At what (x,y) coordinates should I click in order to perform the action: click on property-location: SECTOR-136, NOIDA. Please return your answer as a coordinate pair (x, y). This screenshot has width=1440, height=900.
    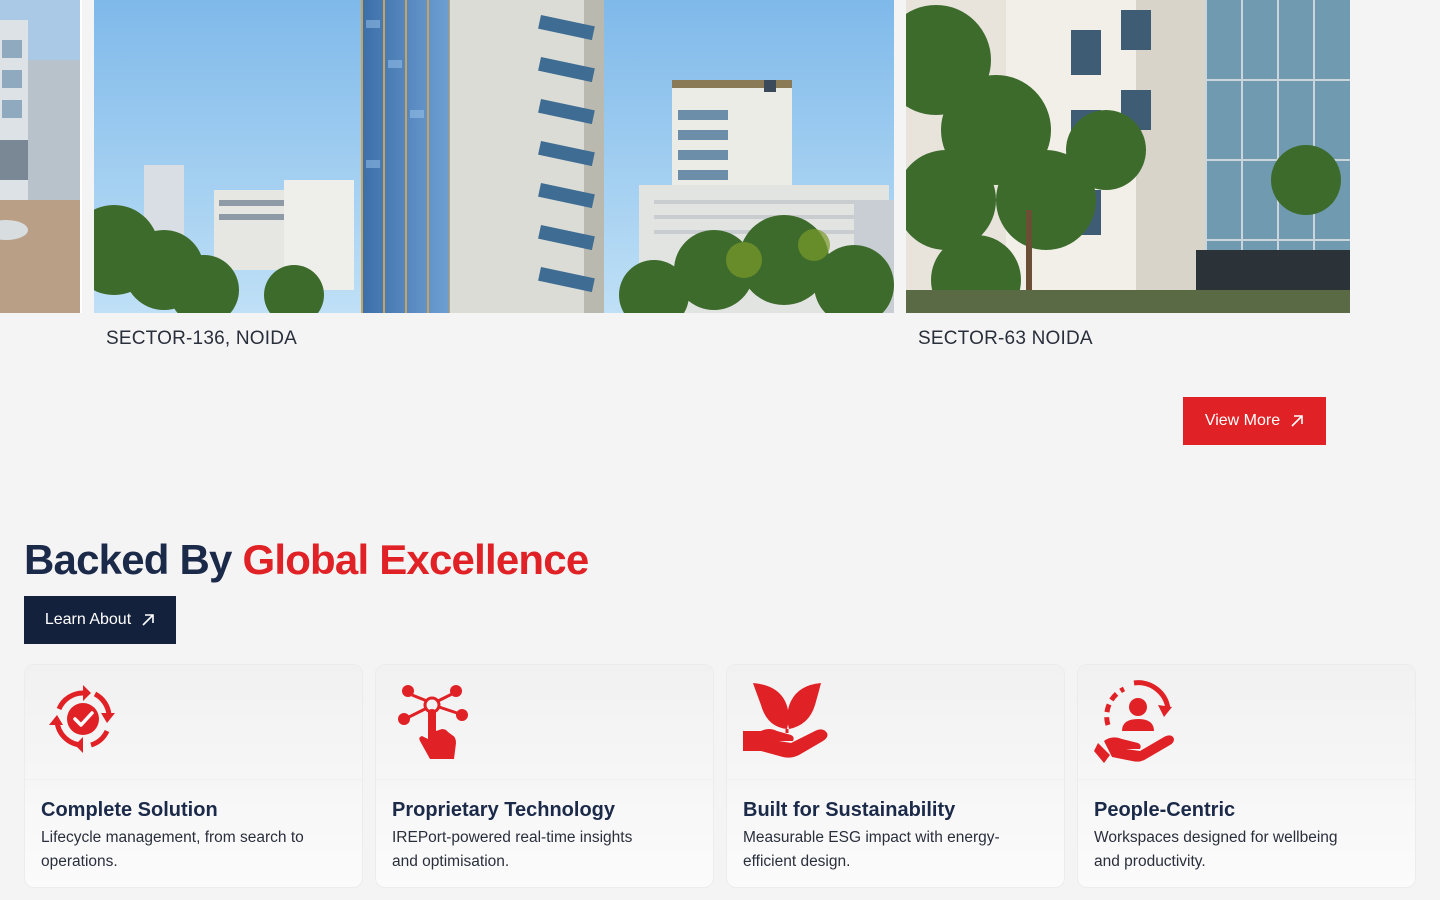
    Looking at the image, I should click on (201, 338).